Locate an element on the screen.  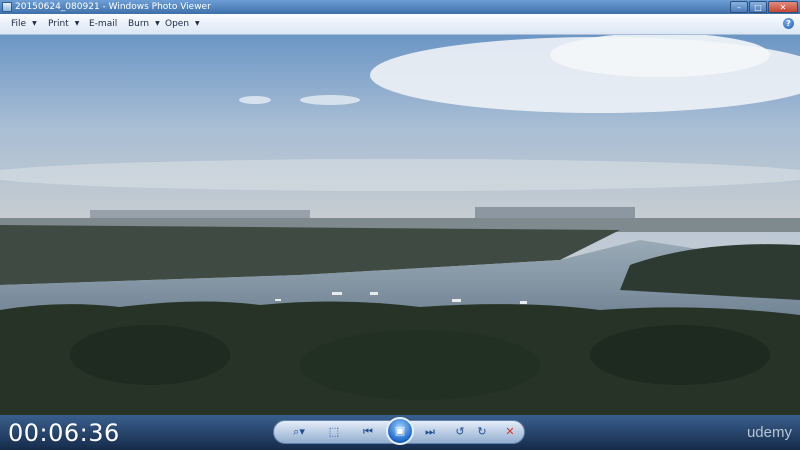
window-title: 20150624_080921 - Windows Photo Viewer is located at coordinates (113, 7).